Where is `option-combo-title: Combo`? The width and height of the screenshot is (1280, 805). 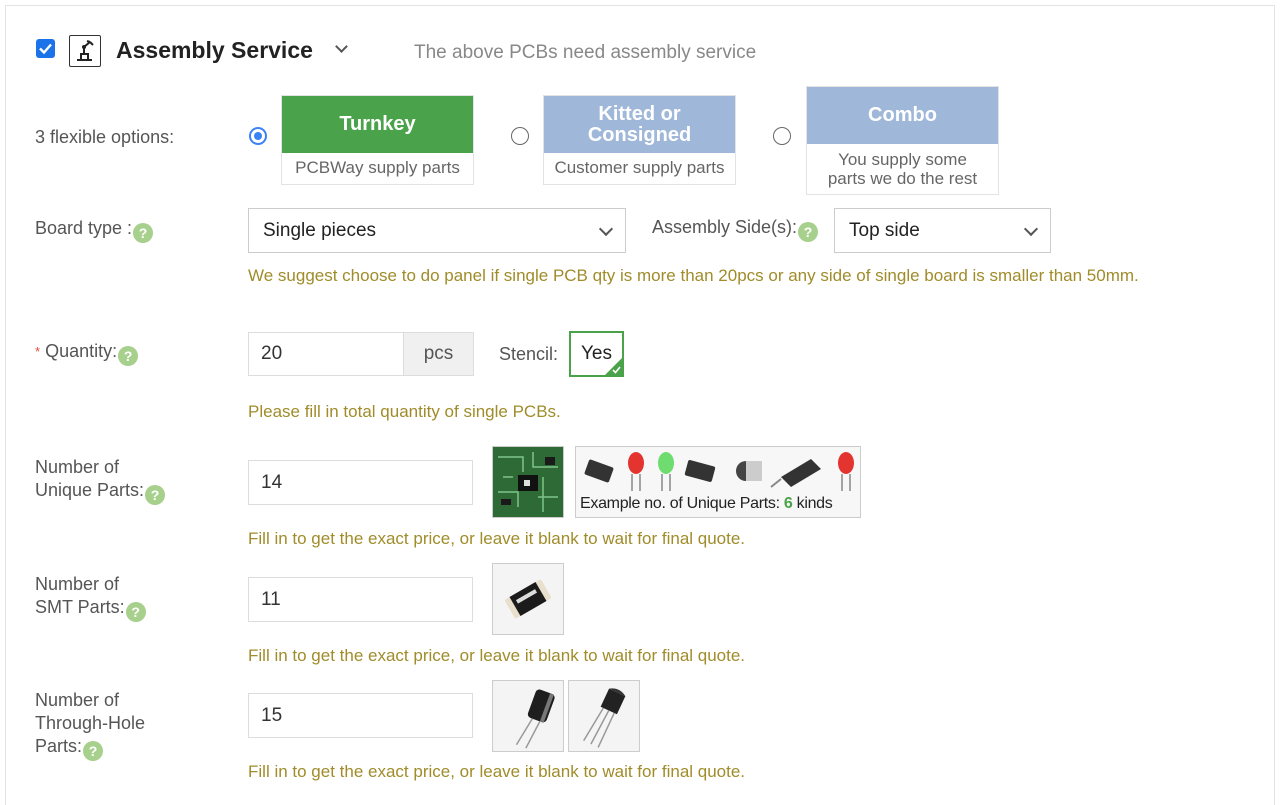
option-combo-title: Combo is located at coordinates (902, 115).